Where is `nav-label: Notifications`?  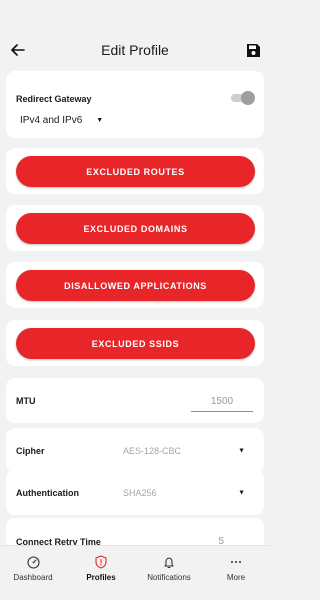
nav-label: Notifications is located at coordinates (169, 577).